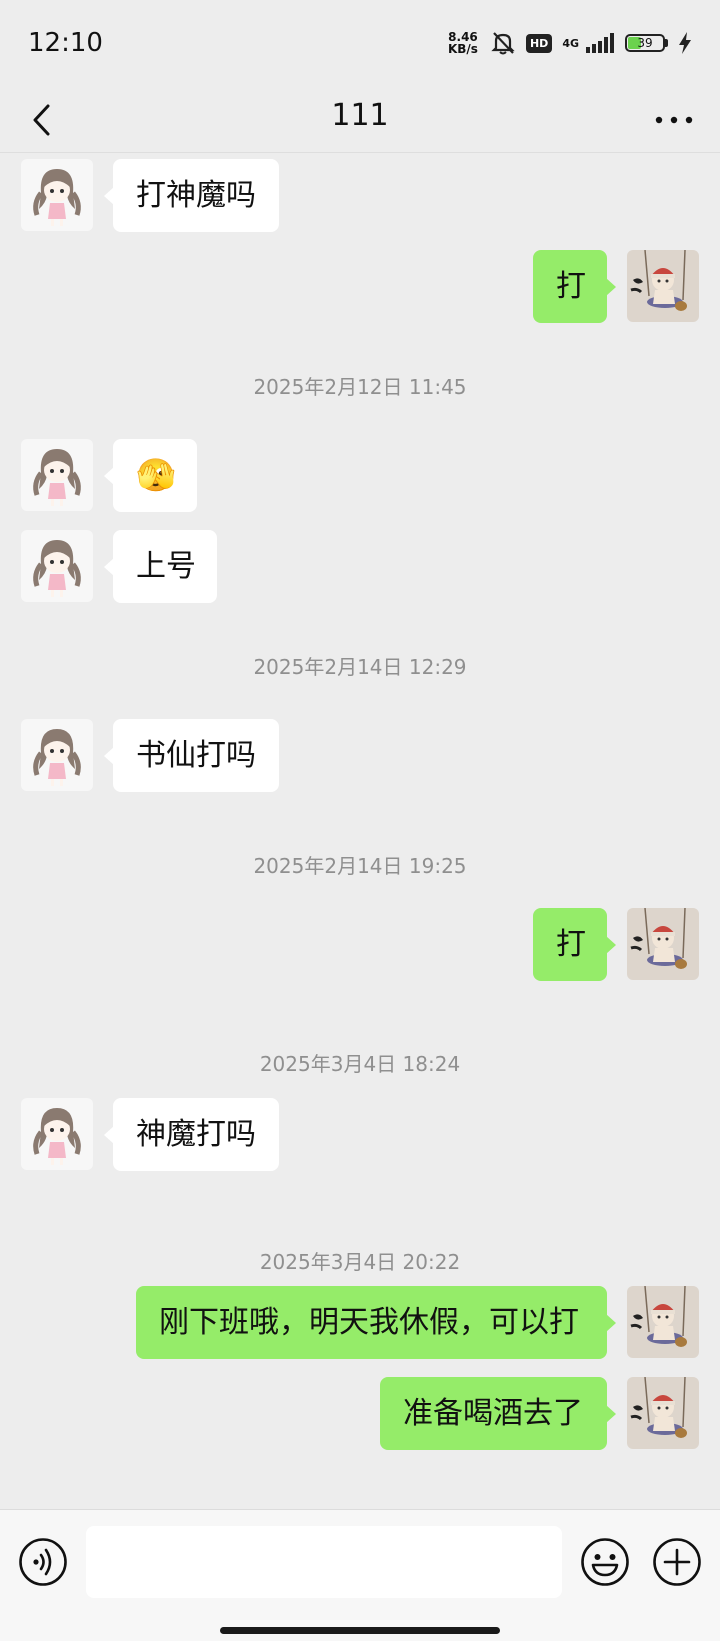 This screenshot has width=720, height=1641. Describe the element at coordinates (360, 566) in the screenshot. I see `incoming-message-row: 上号` at that location.